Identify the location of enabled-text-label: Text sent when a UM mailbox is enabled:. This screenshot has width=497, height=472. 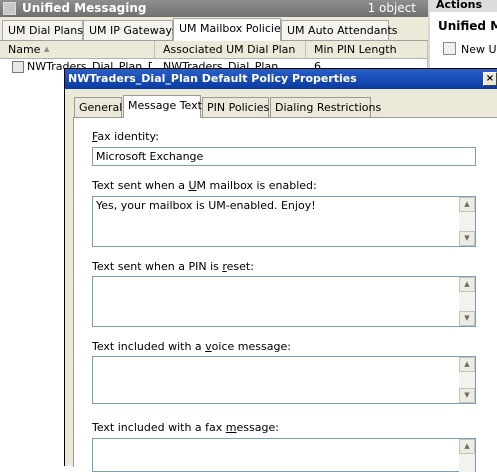
(204, 185).